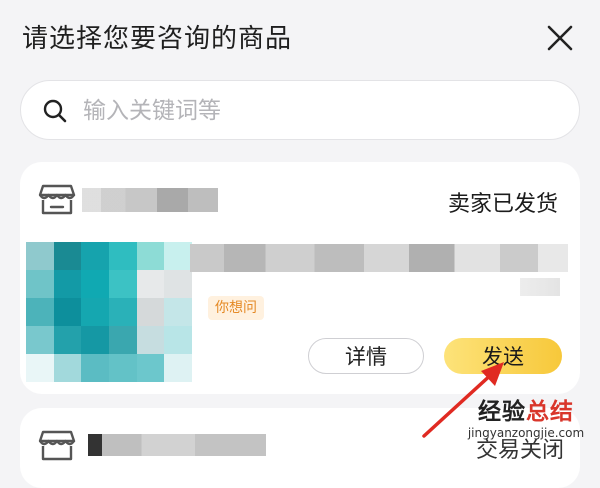 Image resolution: width=600 pixels, height=488 pixels. Describe the element at coordinates (519, 450) in the screenshot. I see `order-status: 交易关闭` at that location.